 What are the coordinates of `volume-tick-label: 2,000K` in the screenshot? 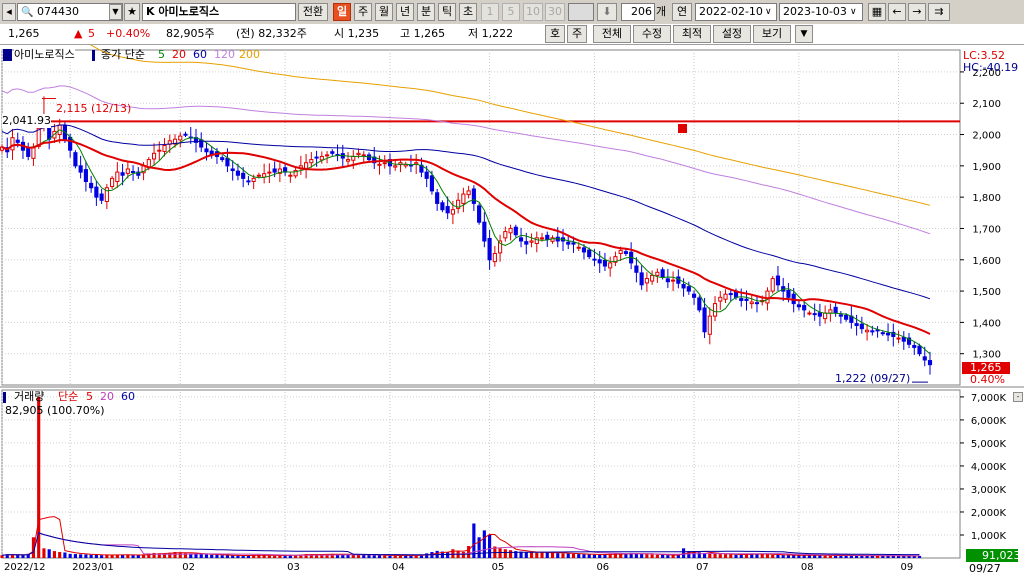 It's located at (989, 513).